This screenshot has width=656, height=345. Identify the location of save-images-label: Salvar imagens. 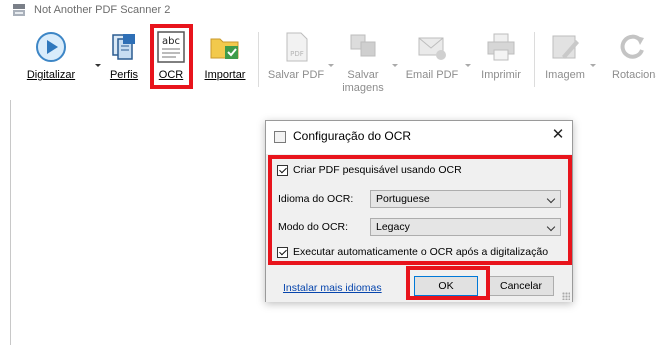
(363, 81).